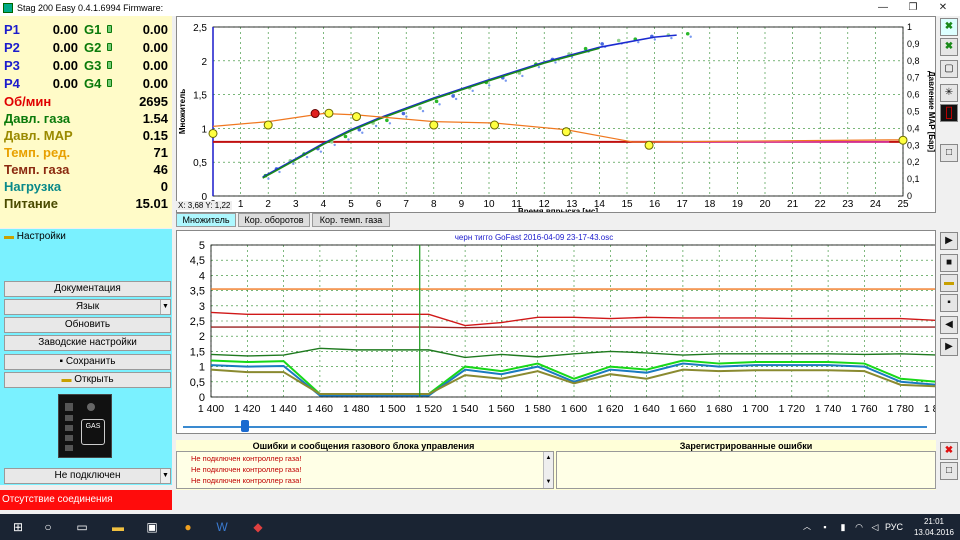 The width and height of the screenshot is (960, 540). Describe the element at coordinates (949, 93) in the screenshot. I see `snowflake-icon: ✳` at that location.